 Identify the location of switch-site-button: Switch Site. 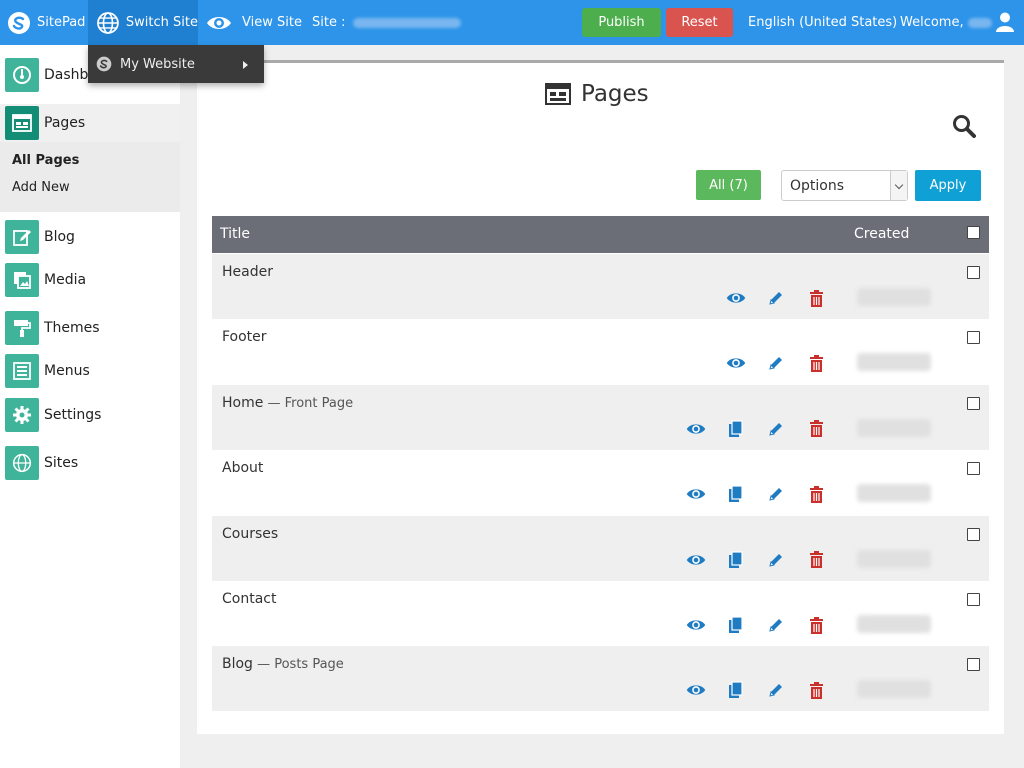
(143, 22).